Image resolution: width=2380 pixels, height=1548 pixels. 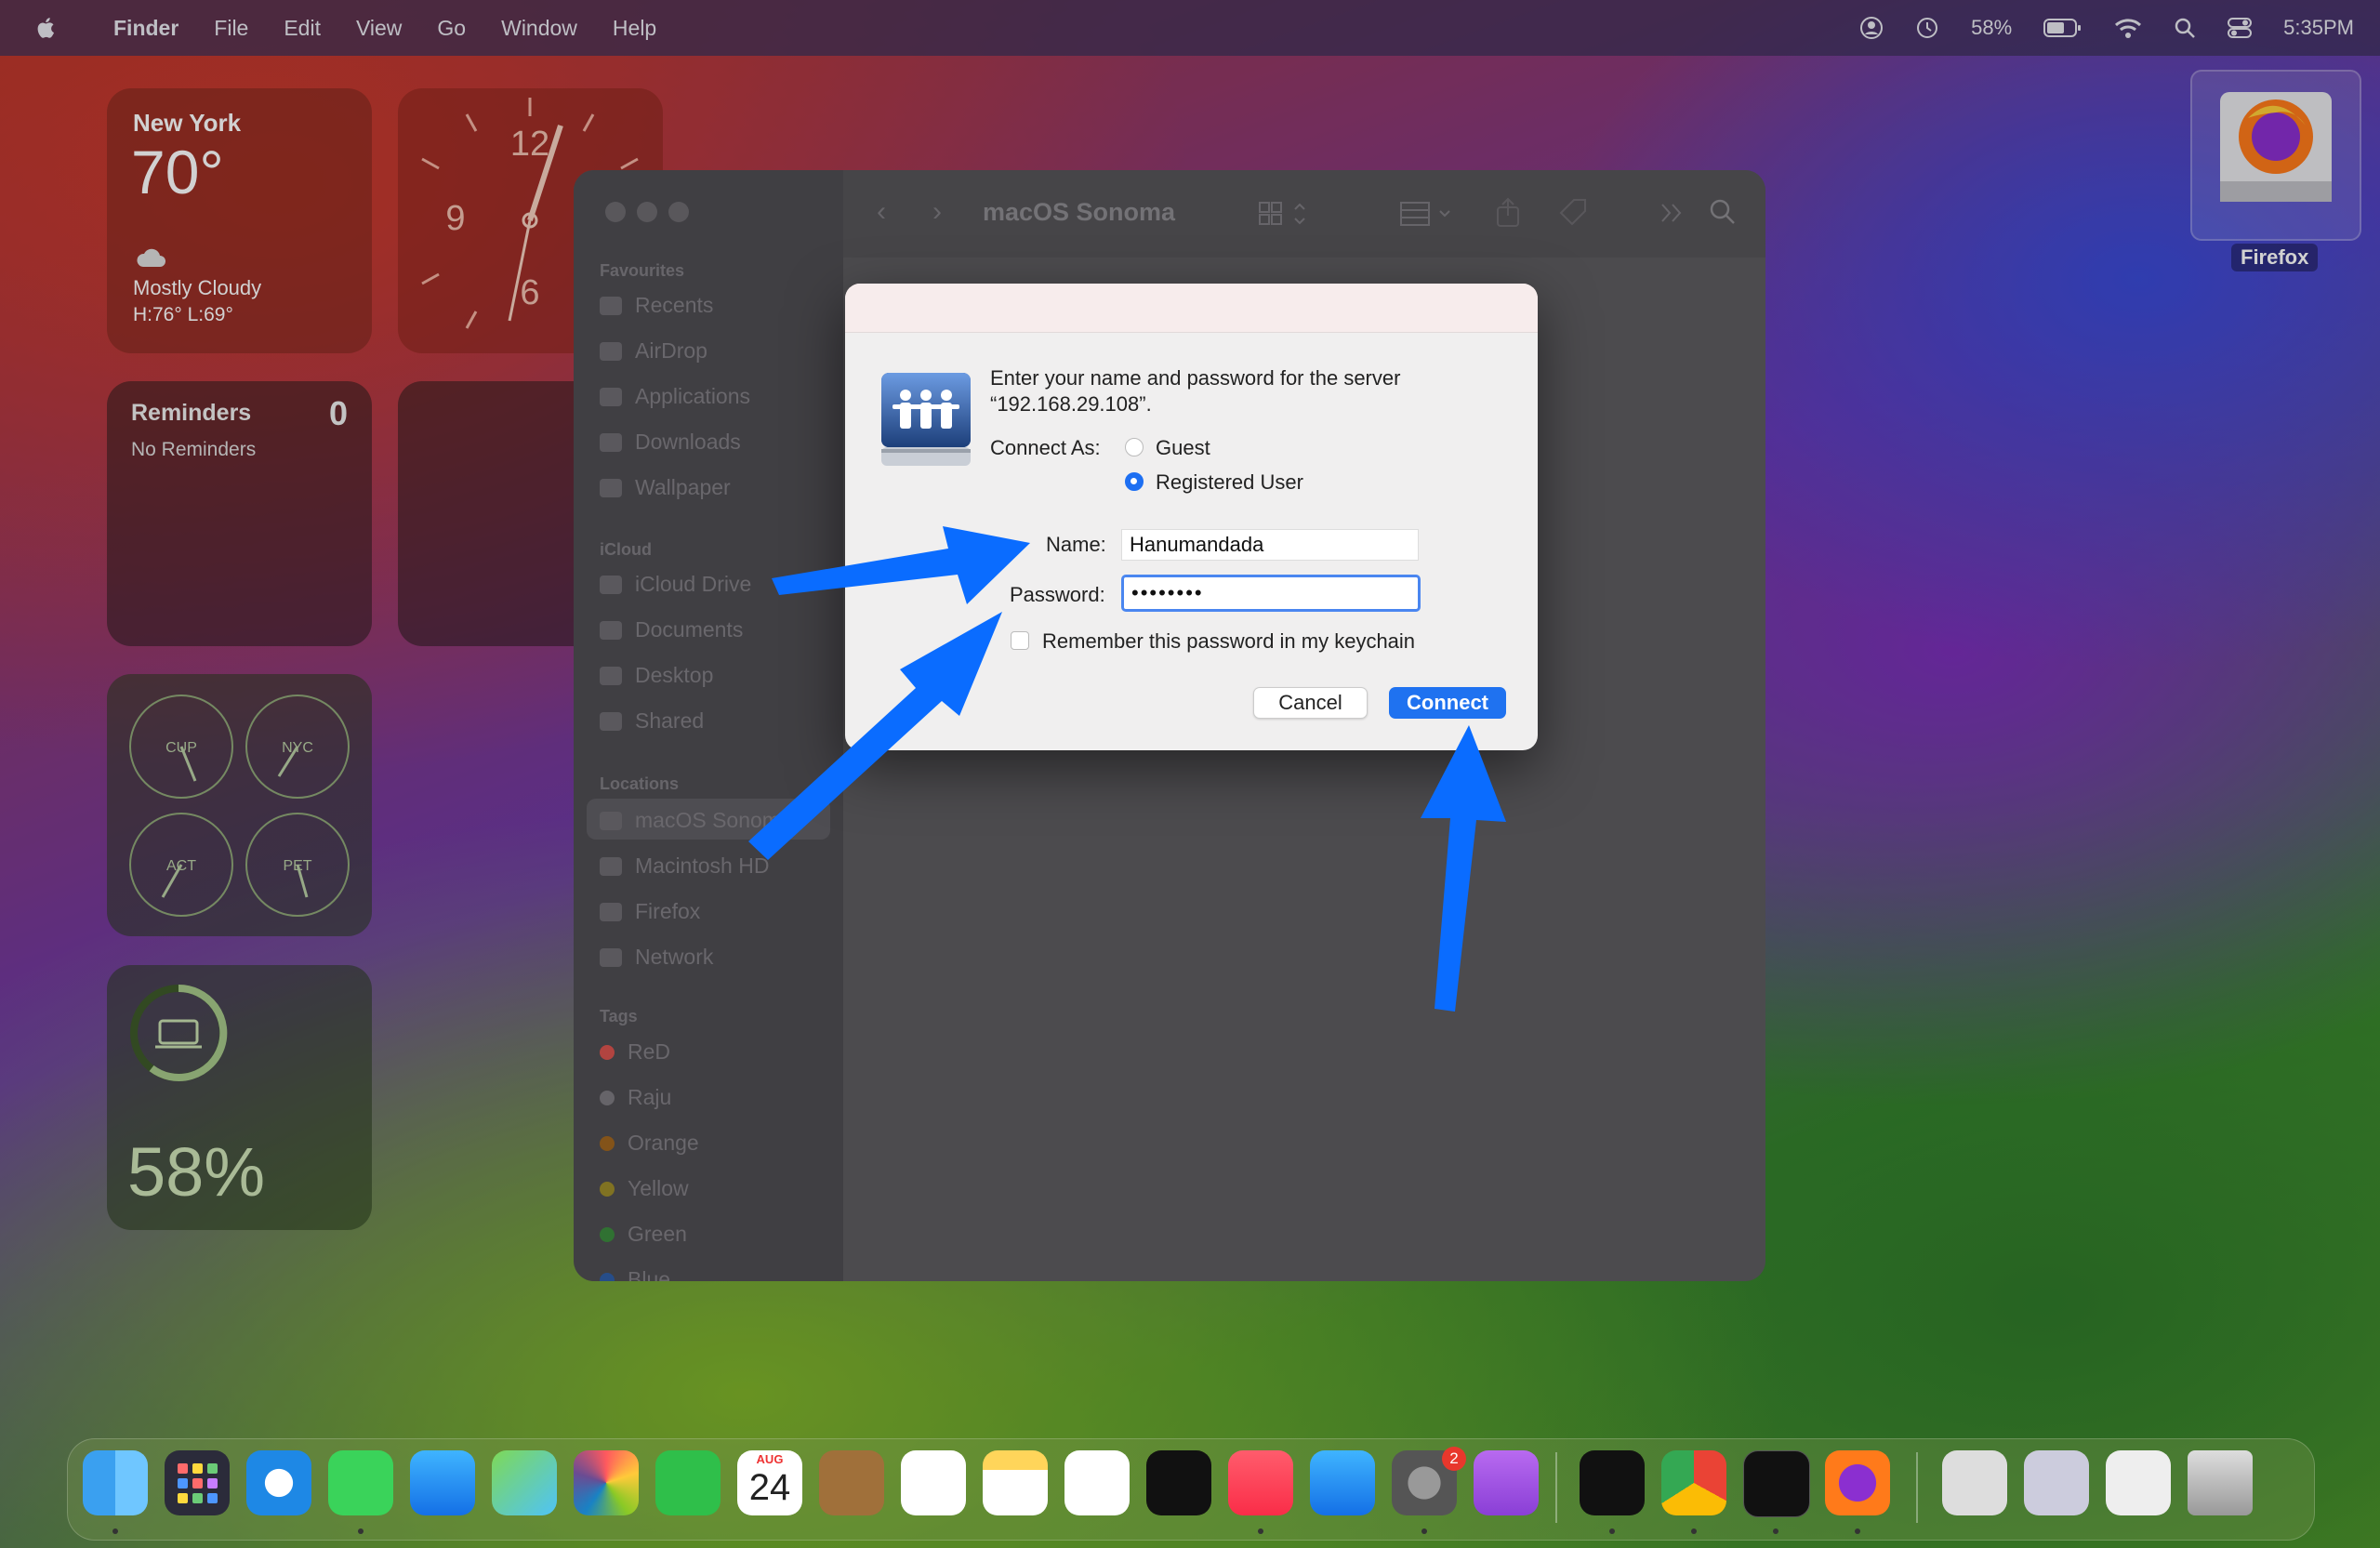 What do you see at coordinates (933, 1482) in the screenshot?
I see `reminders-dock-icon` at bounding box center [933, 1482].